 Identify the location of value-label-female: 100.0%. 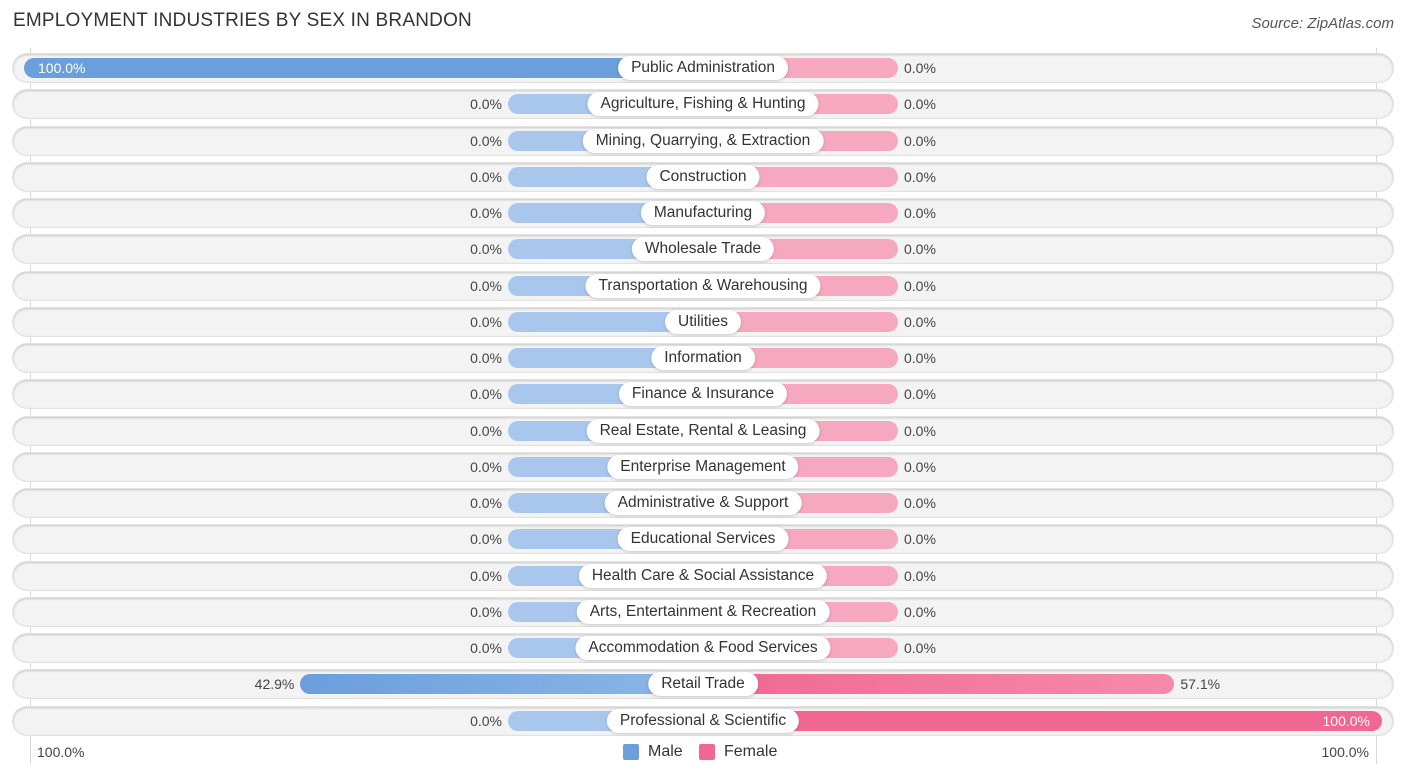
(1346, 720).